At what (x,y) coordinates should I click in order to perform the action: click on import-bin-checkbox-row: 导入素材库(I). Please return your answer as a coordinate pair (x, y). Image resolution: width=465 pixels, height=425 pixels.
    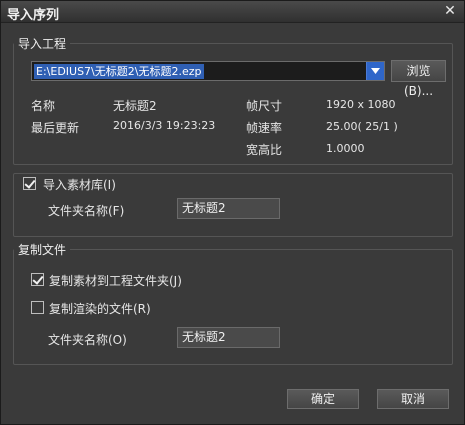
    Looking at the image, I should click on (70, 184).